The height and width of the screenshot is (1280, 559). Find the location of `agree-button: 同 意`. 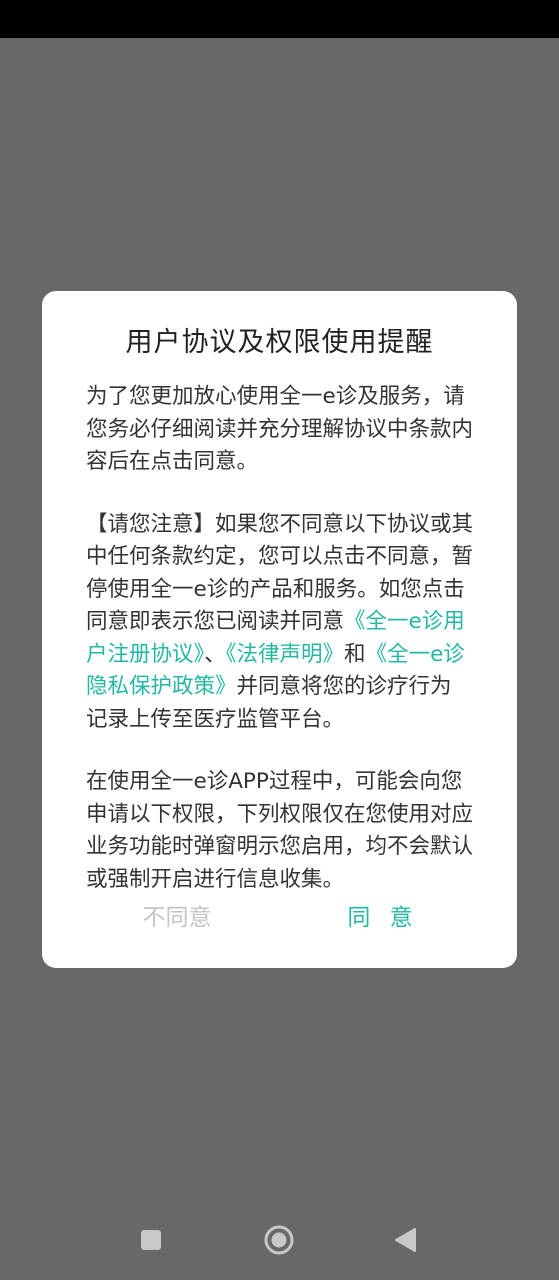

agree-button: 同 意 is located at coordinates (383, 918).